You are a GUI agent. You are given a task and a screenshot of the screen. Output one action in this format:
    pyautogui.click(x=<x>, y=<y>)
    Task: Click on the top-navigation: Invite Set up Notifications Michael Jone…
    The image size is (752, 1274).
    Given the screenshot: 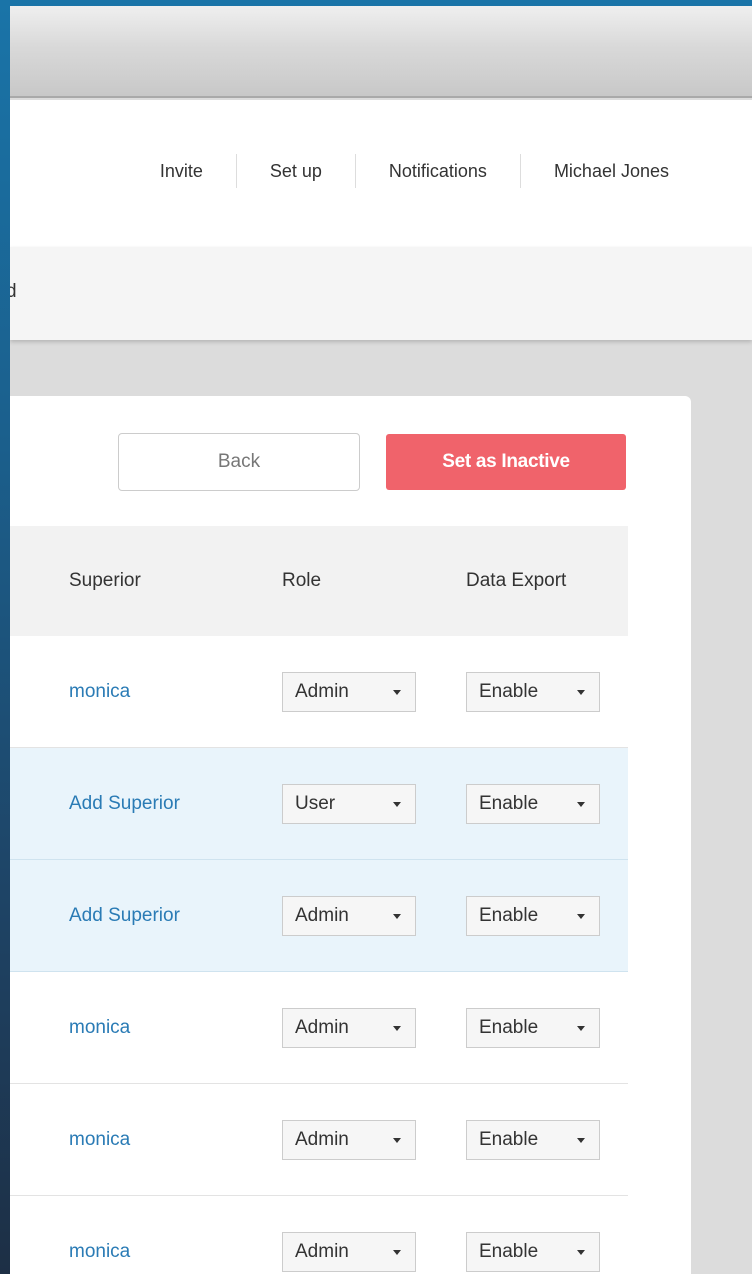 What is the action you would take?
    pyautogui.click(x=381, y=173)
    